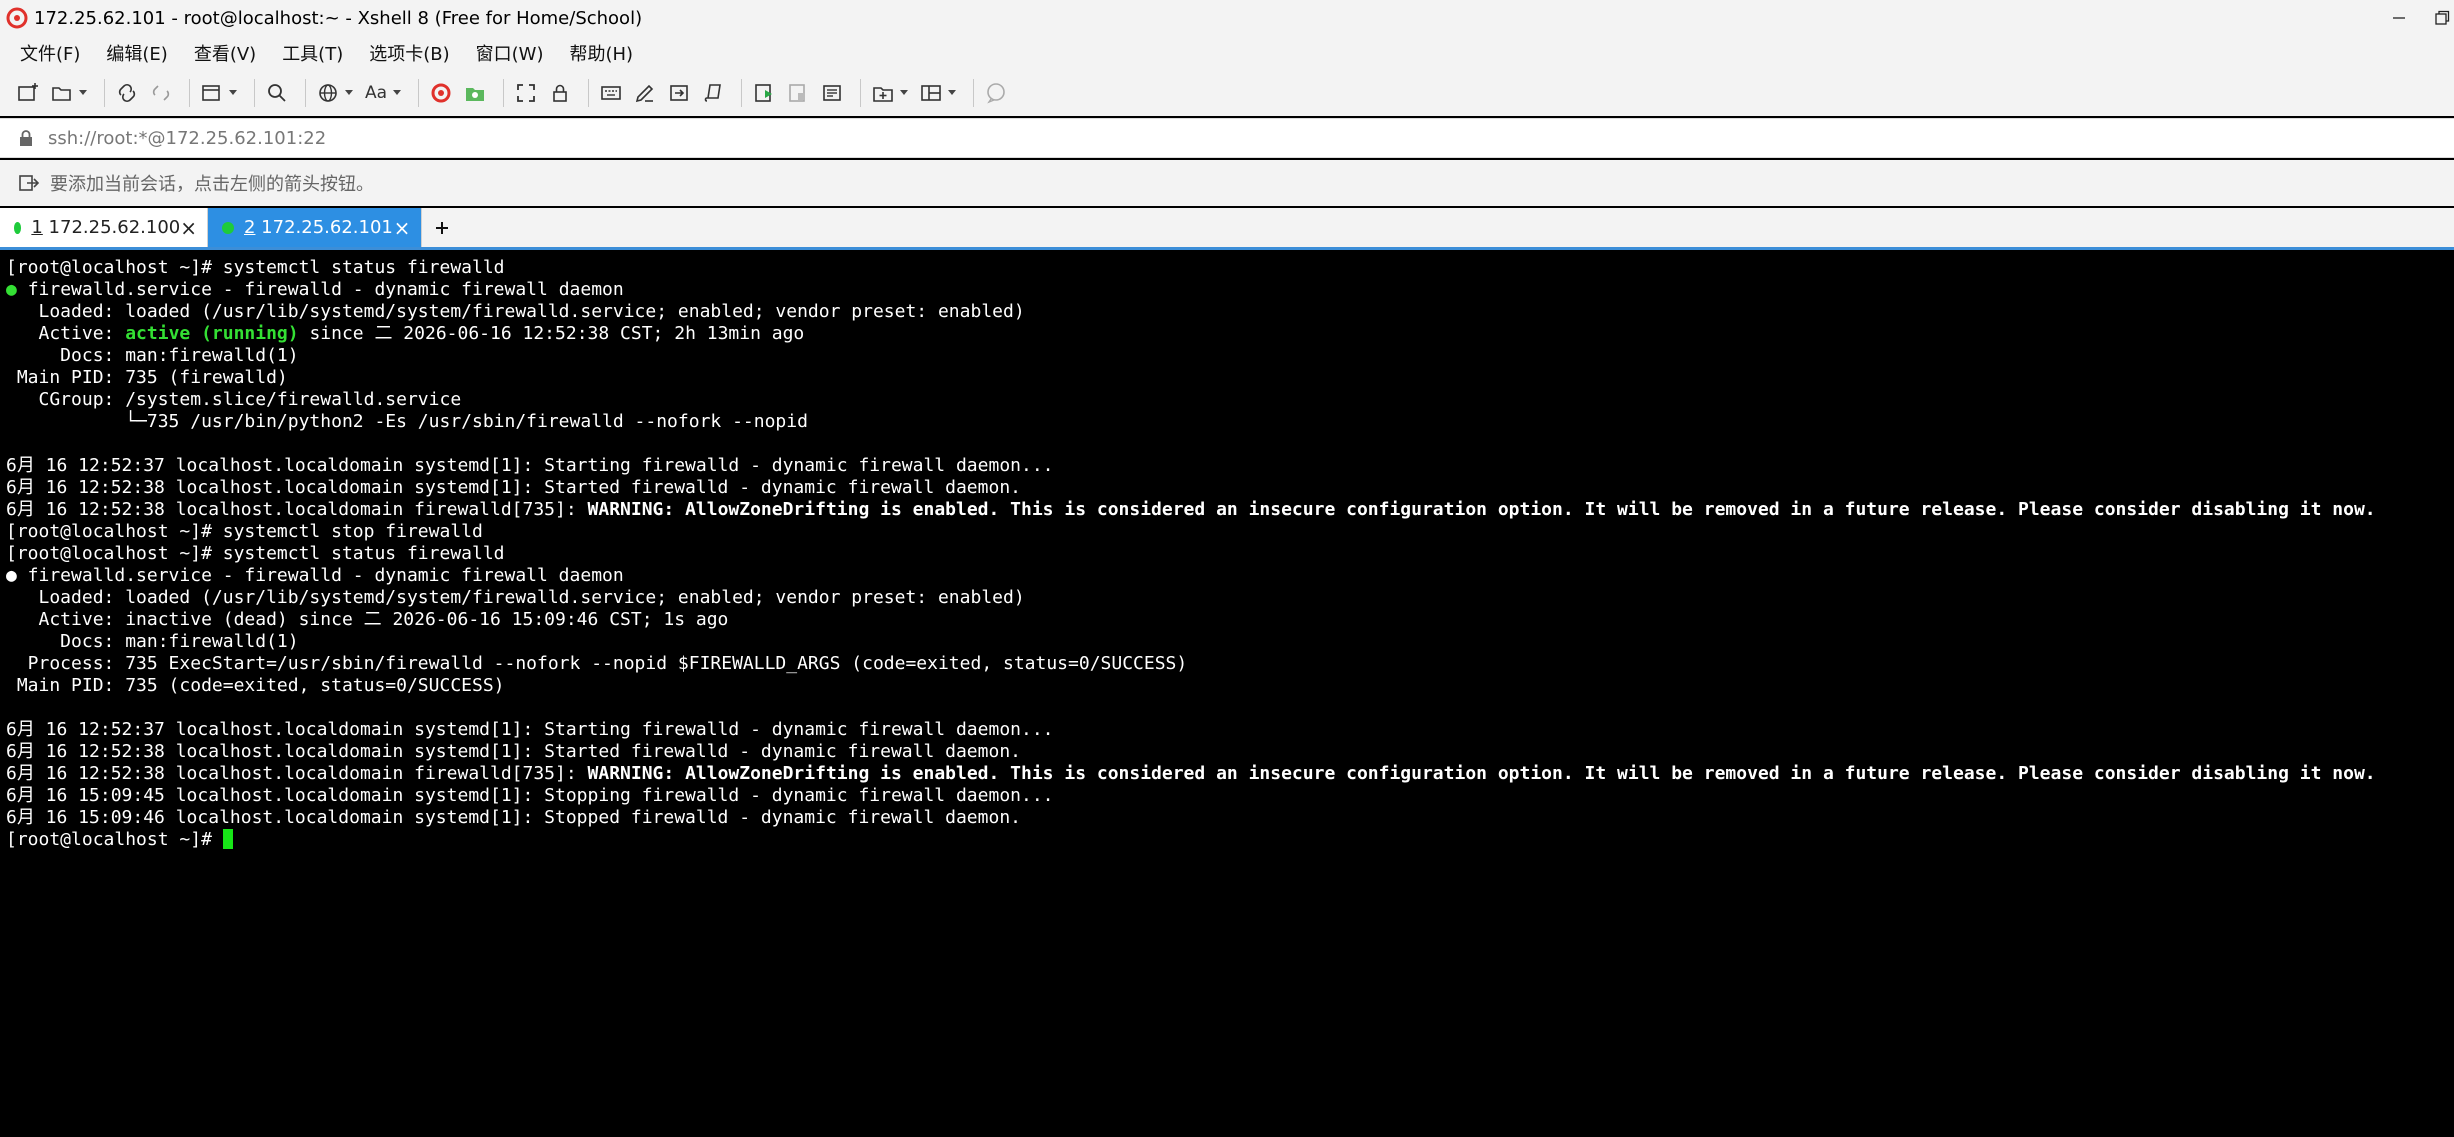  I want to click on add-tab-group-button, so click(883, 93).